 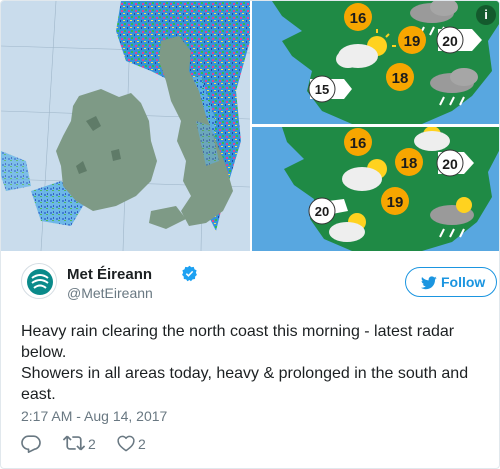 What do you see at coordinates (94, 416) in the screenshot?
I see `tweet-timestamp: 2:17 AM - Aug 14, 2017` at bounding box center [94, 416].